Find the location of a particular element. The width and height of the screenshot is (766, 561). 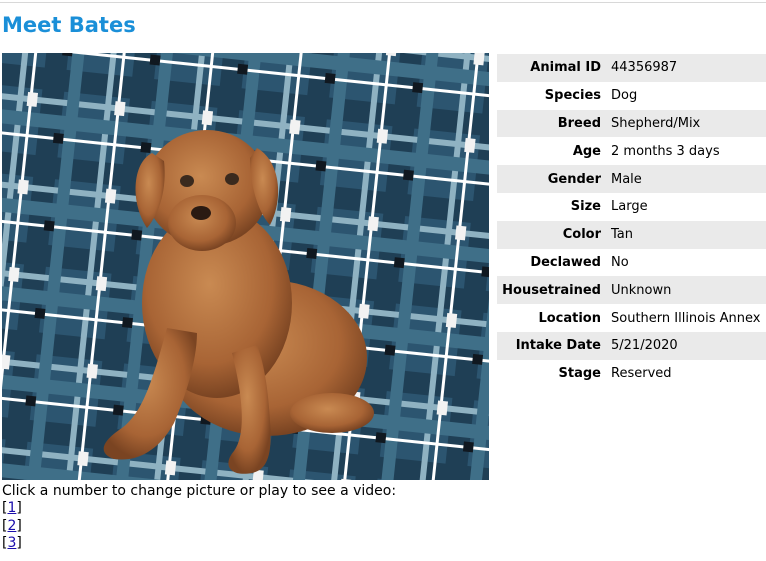

detail-value: Reserved is located at coordinates (641, 374).